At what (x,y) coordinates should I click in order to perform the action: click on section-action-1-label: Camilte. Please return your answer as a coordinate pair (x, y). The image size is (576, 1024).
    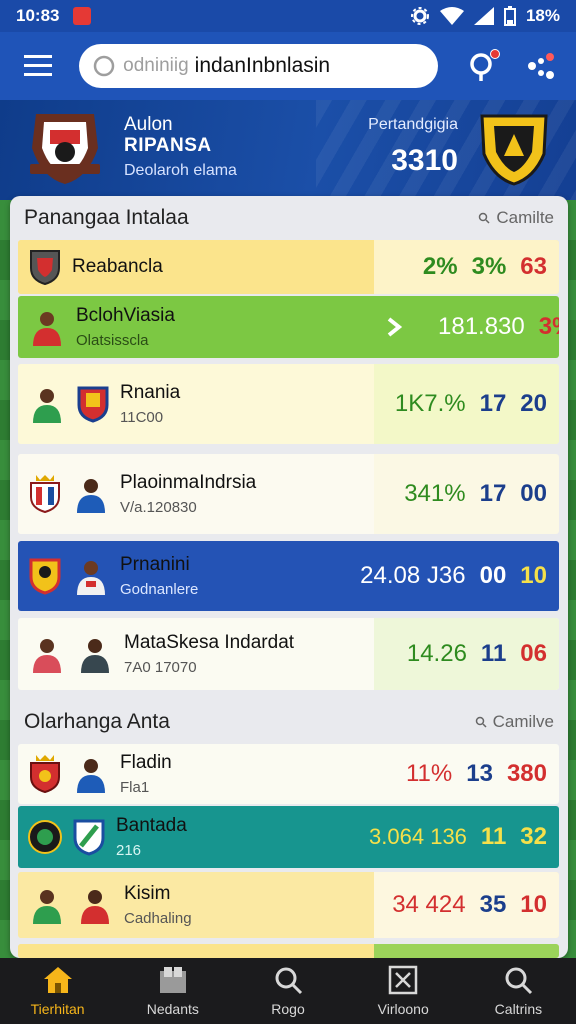
    Looking at the image, I should click on (525, 217).